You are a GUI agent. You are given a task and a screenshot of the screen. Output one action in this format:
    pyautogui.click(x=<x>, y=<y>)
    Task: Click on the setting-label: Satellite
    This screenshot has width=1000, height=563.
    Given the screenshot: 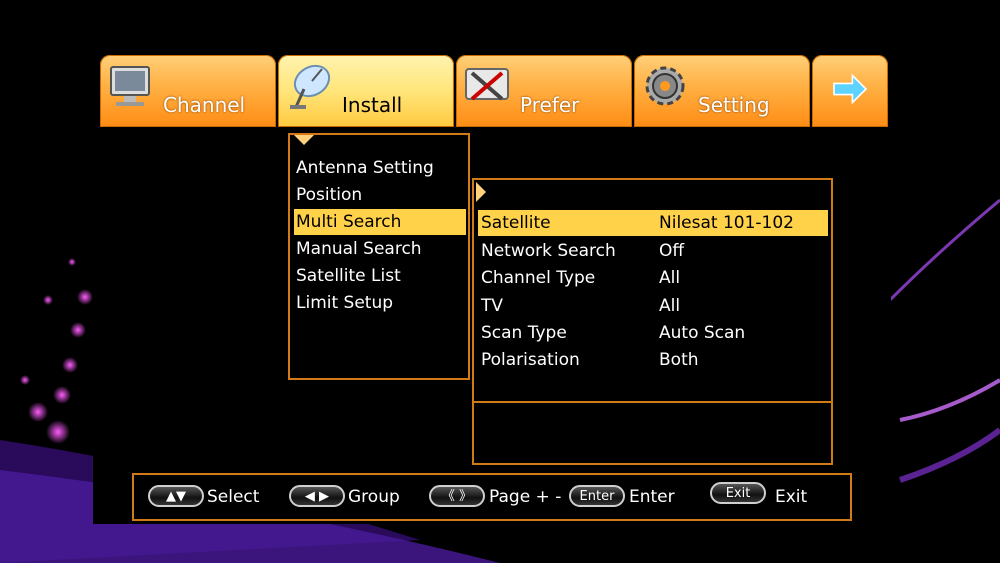 What is the action you would take?
    pyautogui.click(x=516, y=223)
    